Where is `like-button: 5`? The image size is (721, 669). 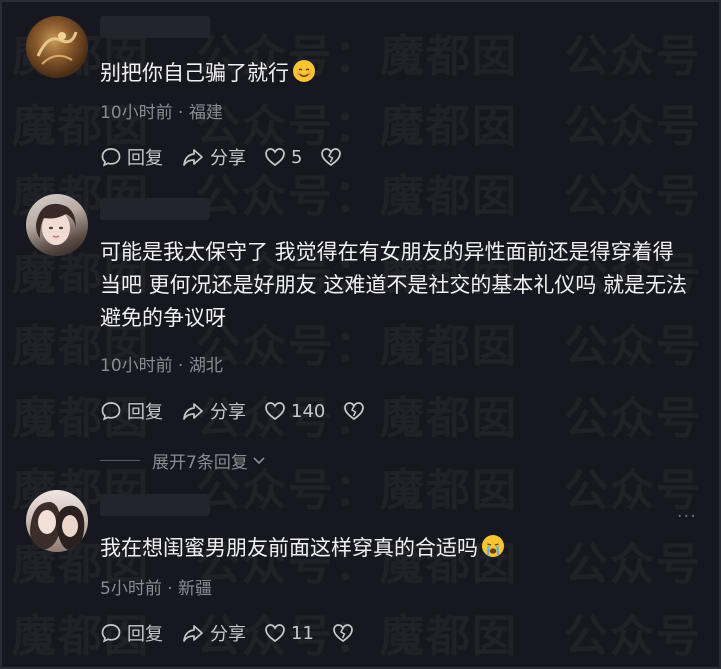
like-button: 5 is located at coordinates (283, 157).